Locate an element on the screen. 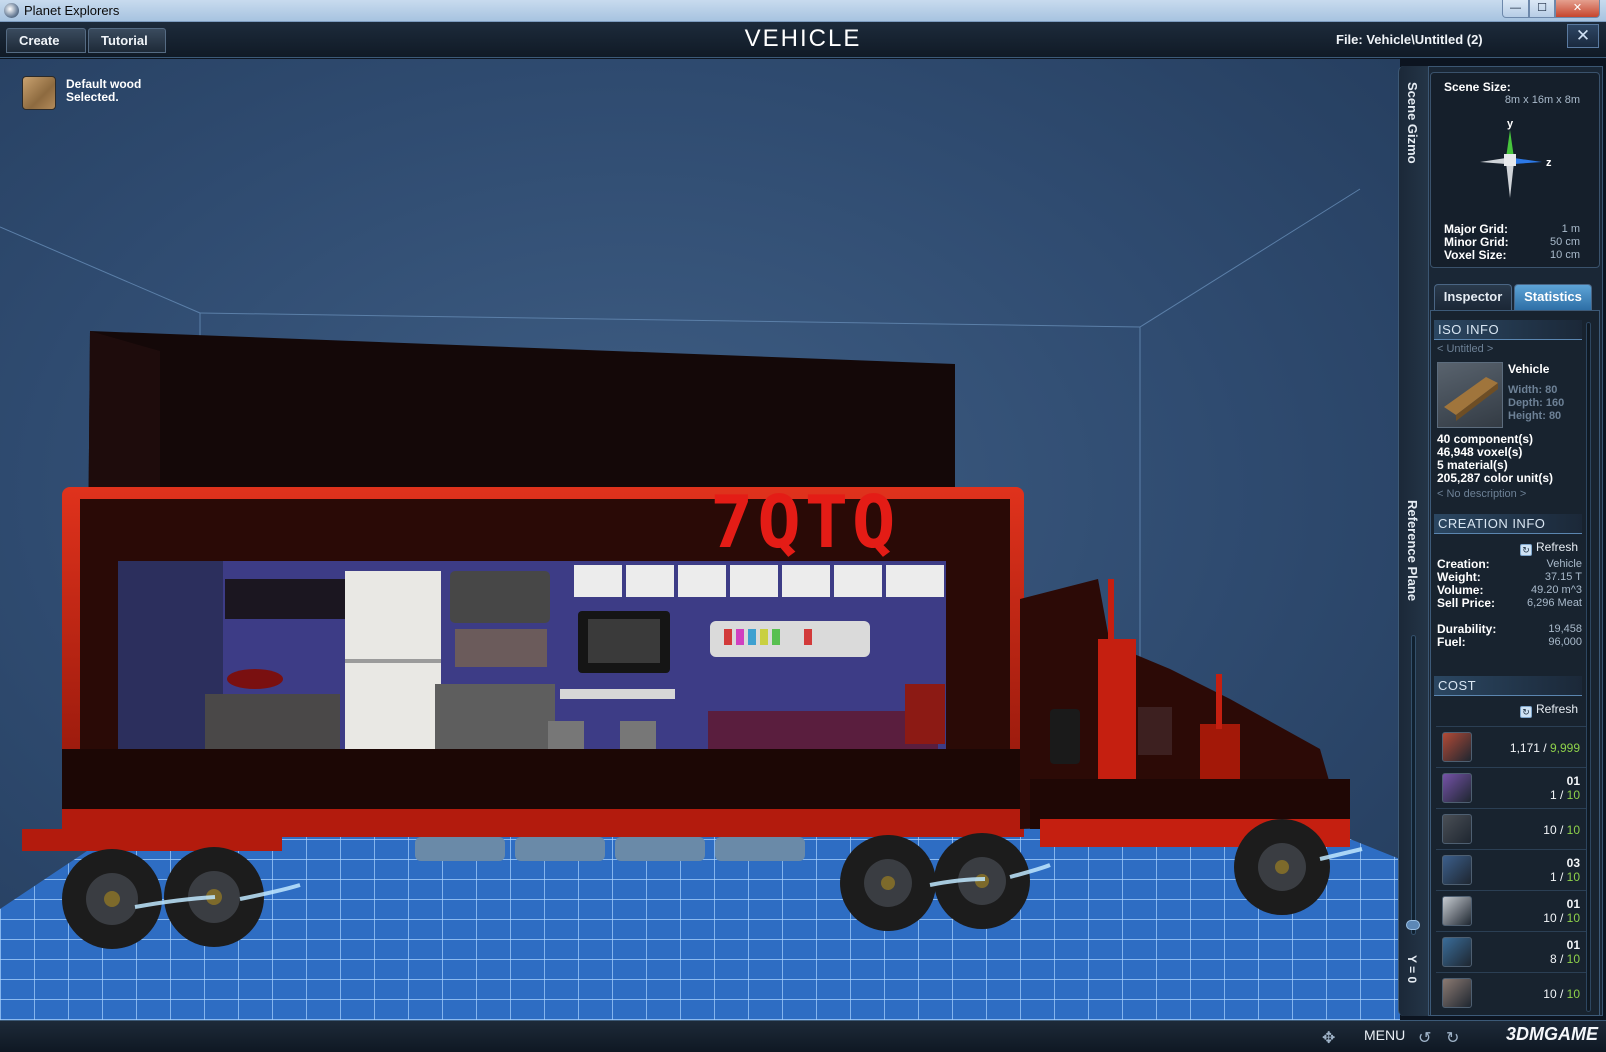 This screenshot has width=1606, height=1052. component-count: 40 component(s) is located at coordinates (1485, 439).